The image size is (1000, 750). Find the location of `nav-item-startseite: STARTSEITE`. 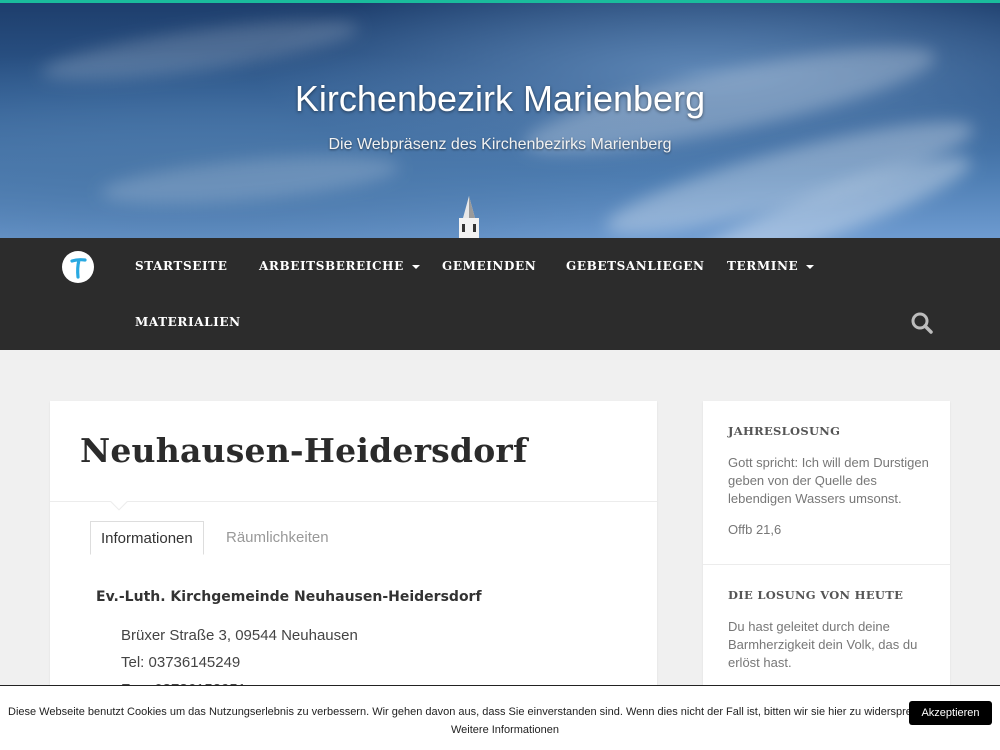

nav-item-startseite: STARTSEITE is located at coordinates (181, 266).